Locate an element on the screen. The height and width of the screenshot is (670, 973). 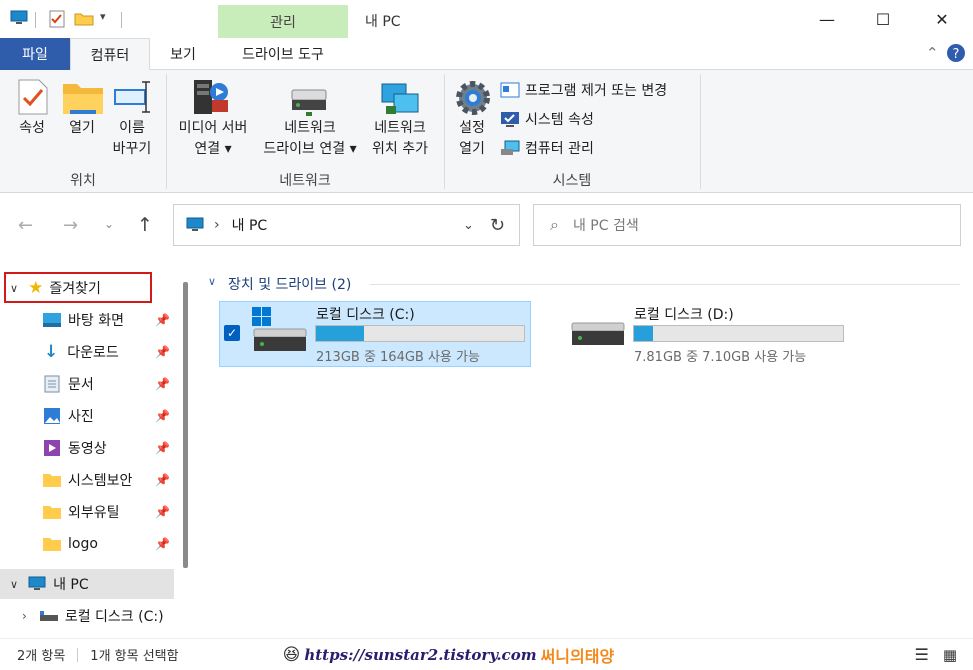
tab-manage-context: 관리 is located at coordinates (283, 21).